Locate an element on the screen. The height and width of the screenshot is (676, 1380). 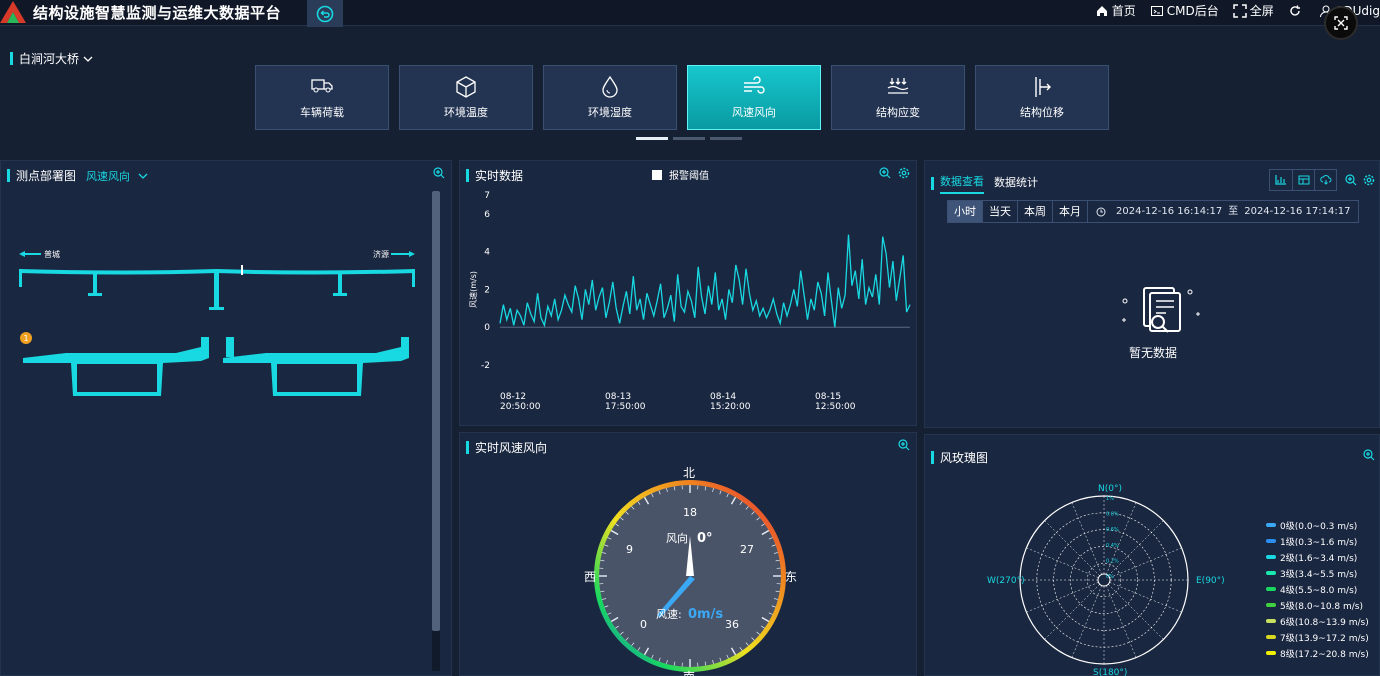
range-week: 本周 is located at coordinates (1035, 211).